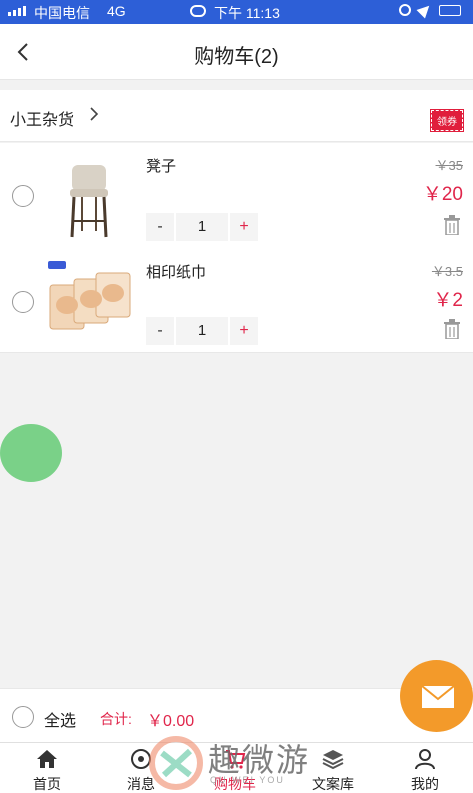 The width and height of the screenshot is (473, 793). I want to click on cart-item: 凳子 ￥35 ￥20 - 1 +, so click(236, 195).